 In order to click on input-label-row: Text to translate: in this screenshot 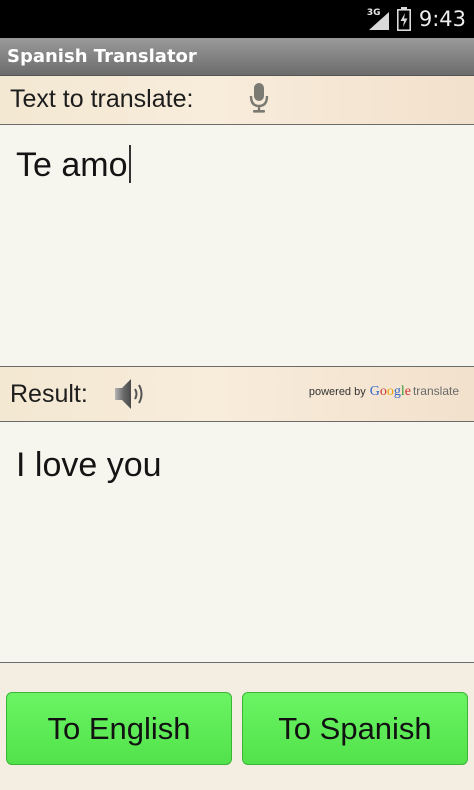, I will do `click(237, 100)`.